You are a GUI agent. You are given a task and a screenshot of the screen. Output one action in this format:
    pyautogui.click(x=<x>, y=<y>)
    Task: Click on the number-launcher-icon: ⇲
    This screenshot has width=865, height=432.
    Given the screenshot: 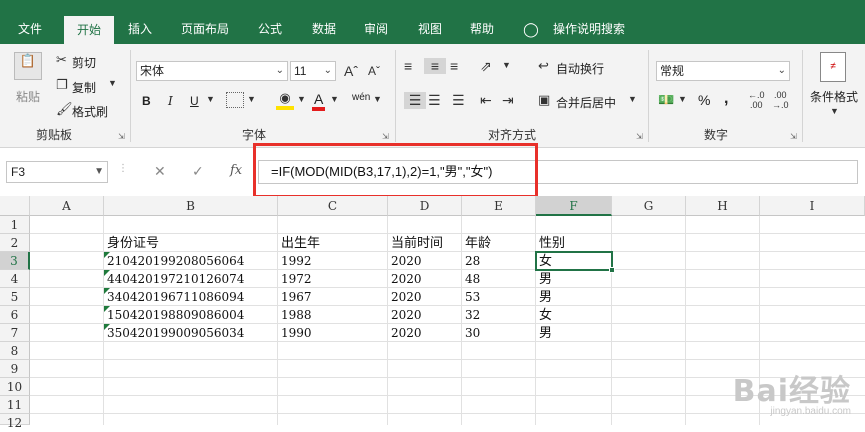 What is the action you would take?
    pyautogui.click(x=793, y=136)
    